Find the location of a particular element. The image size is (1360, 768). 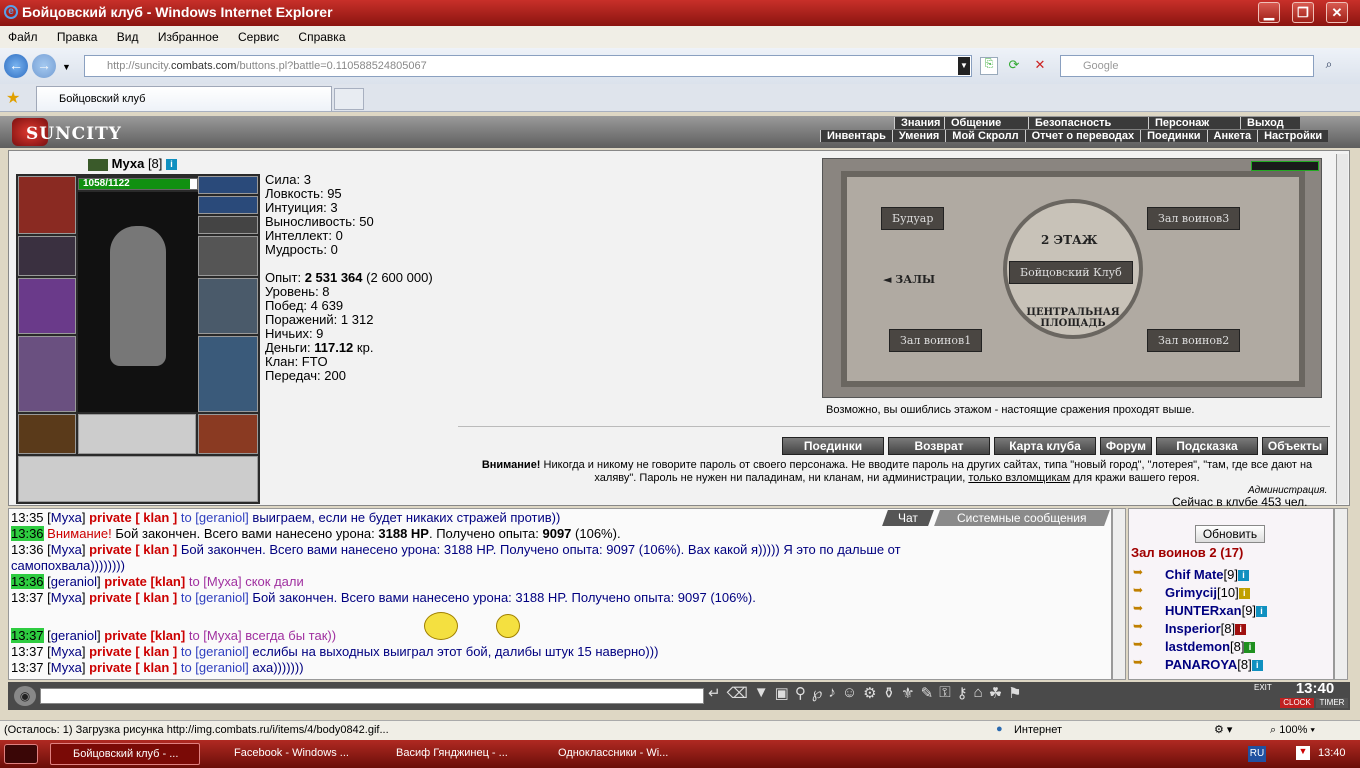

clock-button: CLOCK is located at coordinates (1297, 703).